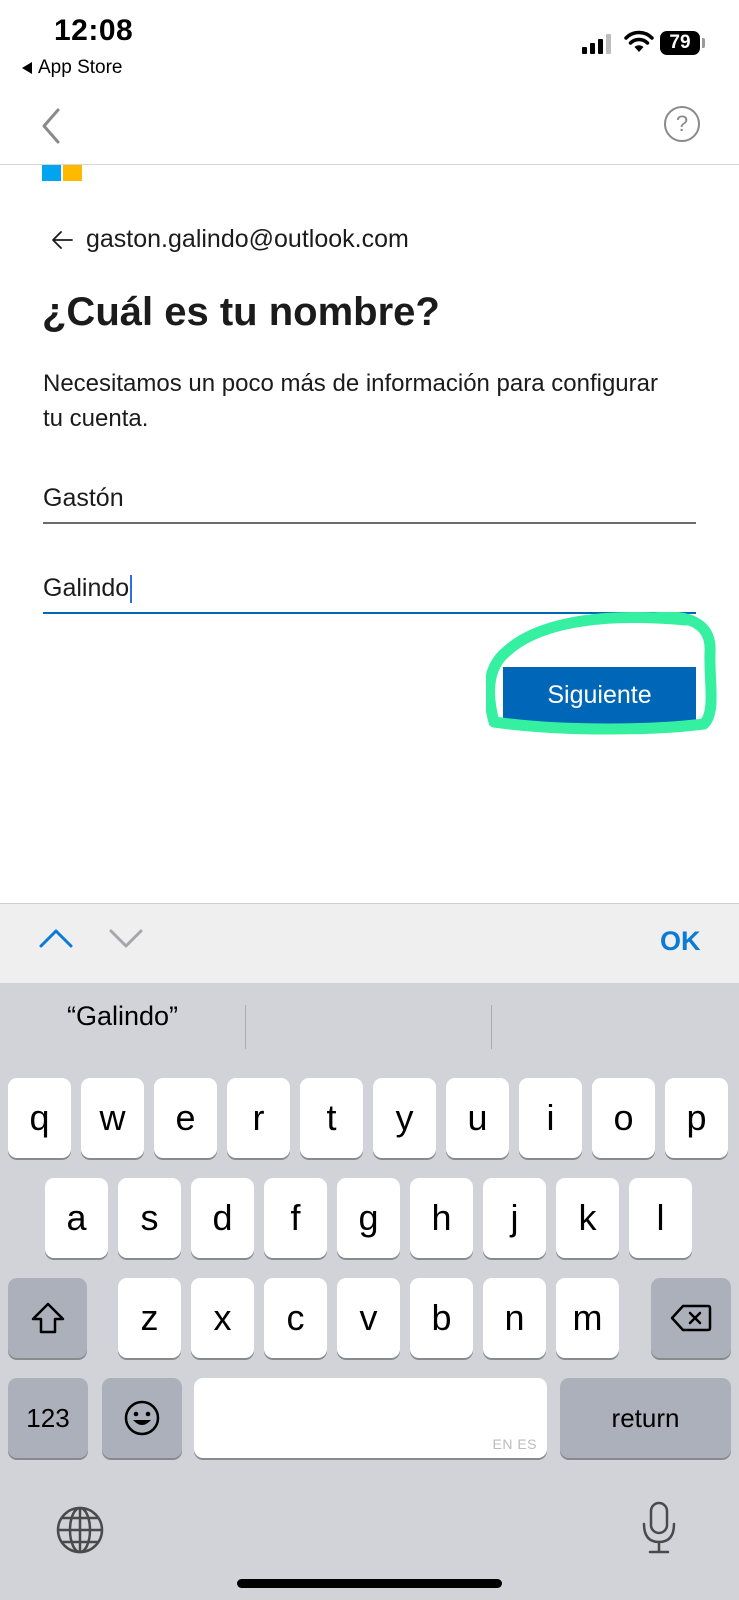 This screenshot has width=739, height=1600. I want to click on key-j: j, so click(514, 1218).